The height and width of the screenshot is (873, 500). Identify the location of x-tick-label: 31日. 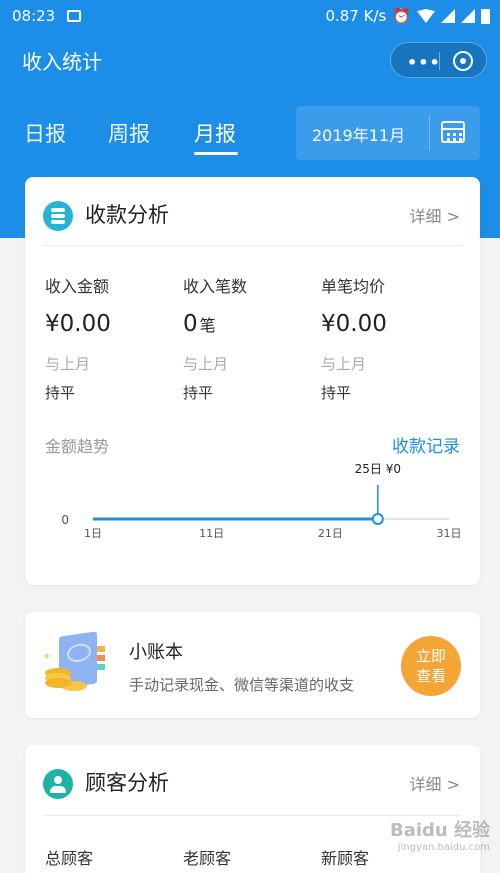
(449, 533).